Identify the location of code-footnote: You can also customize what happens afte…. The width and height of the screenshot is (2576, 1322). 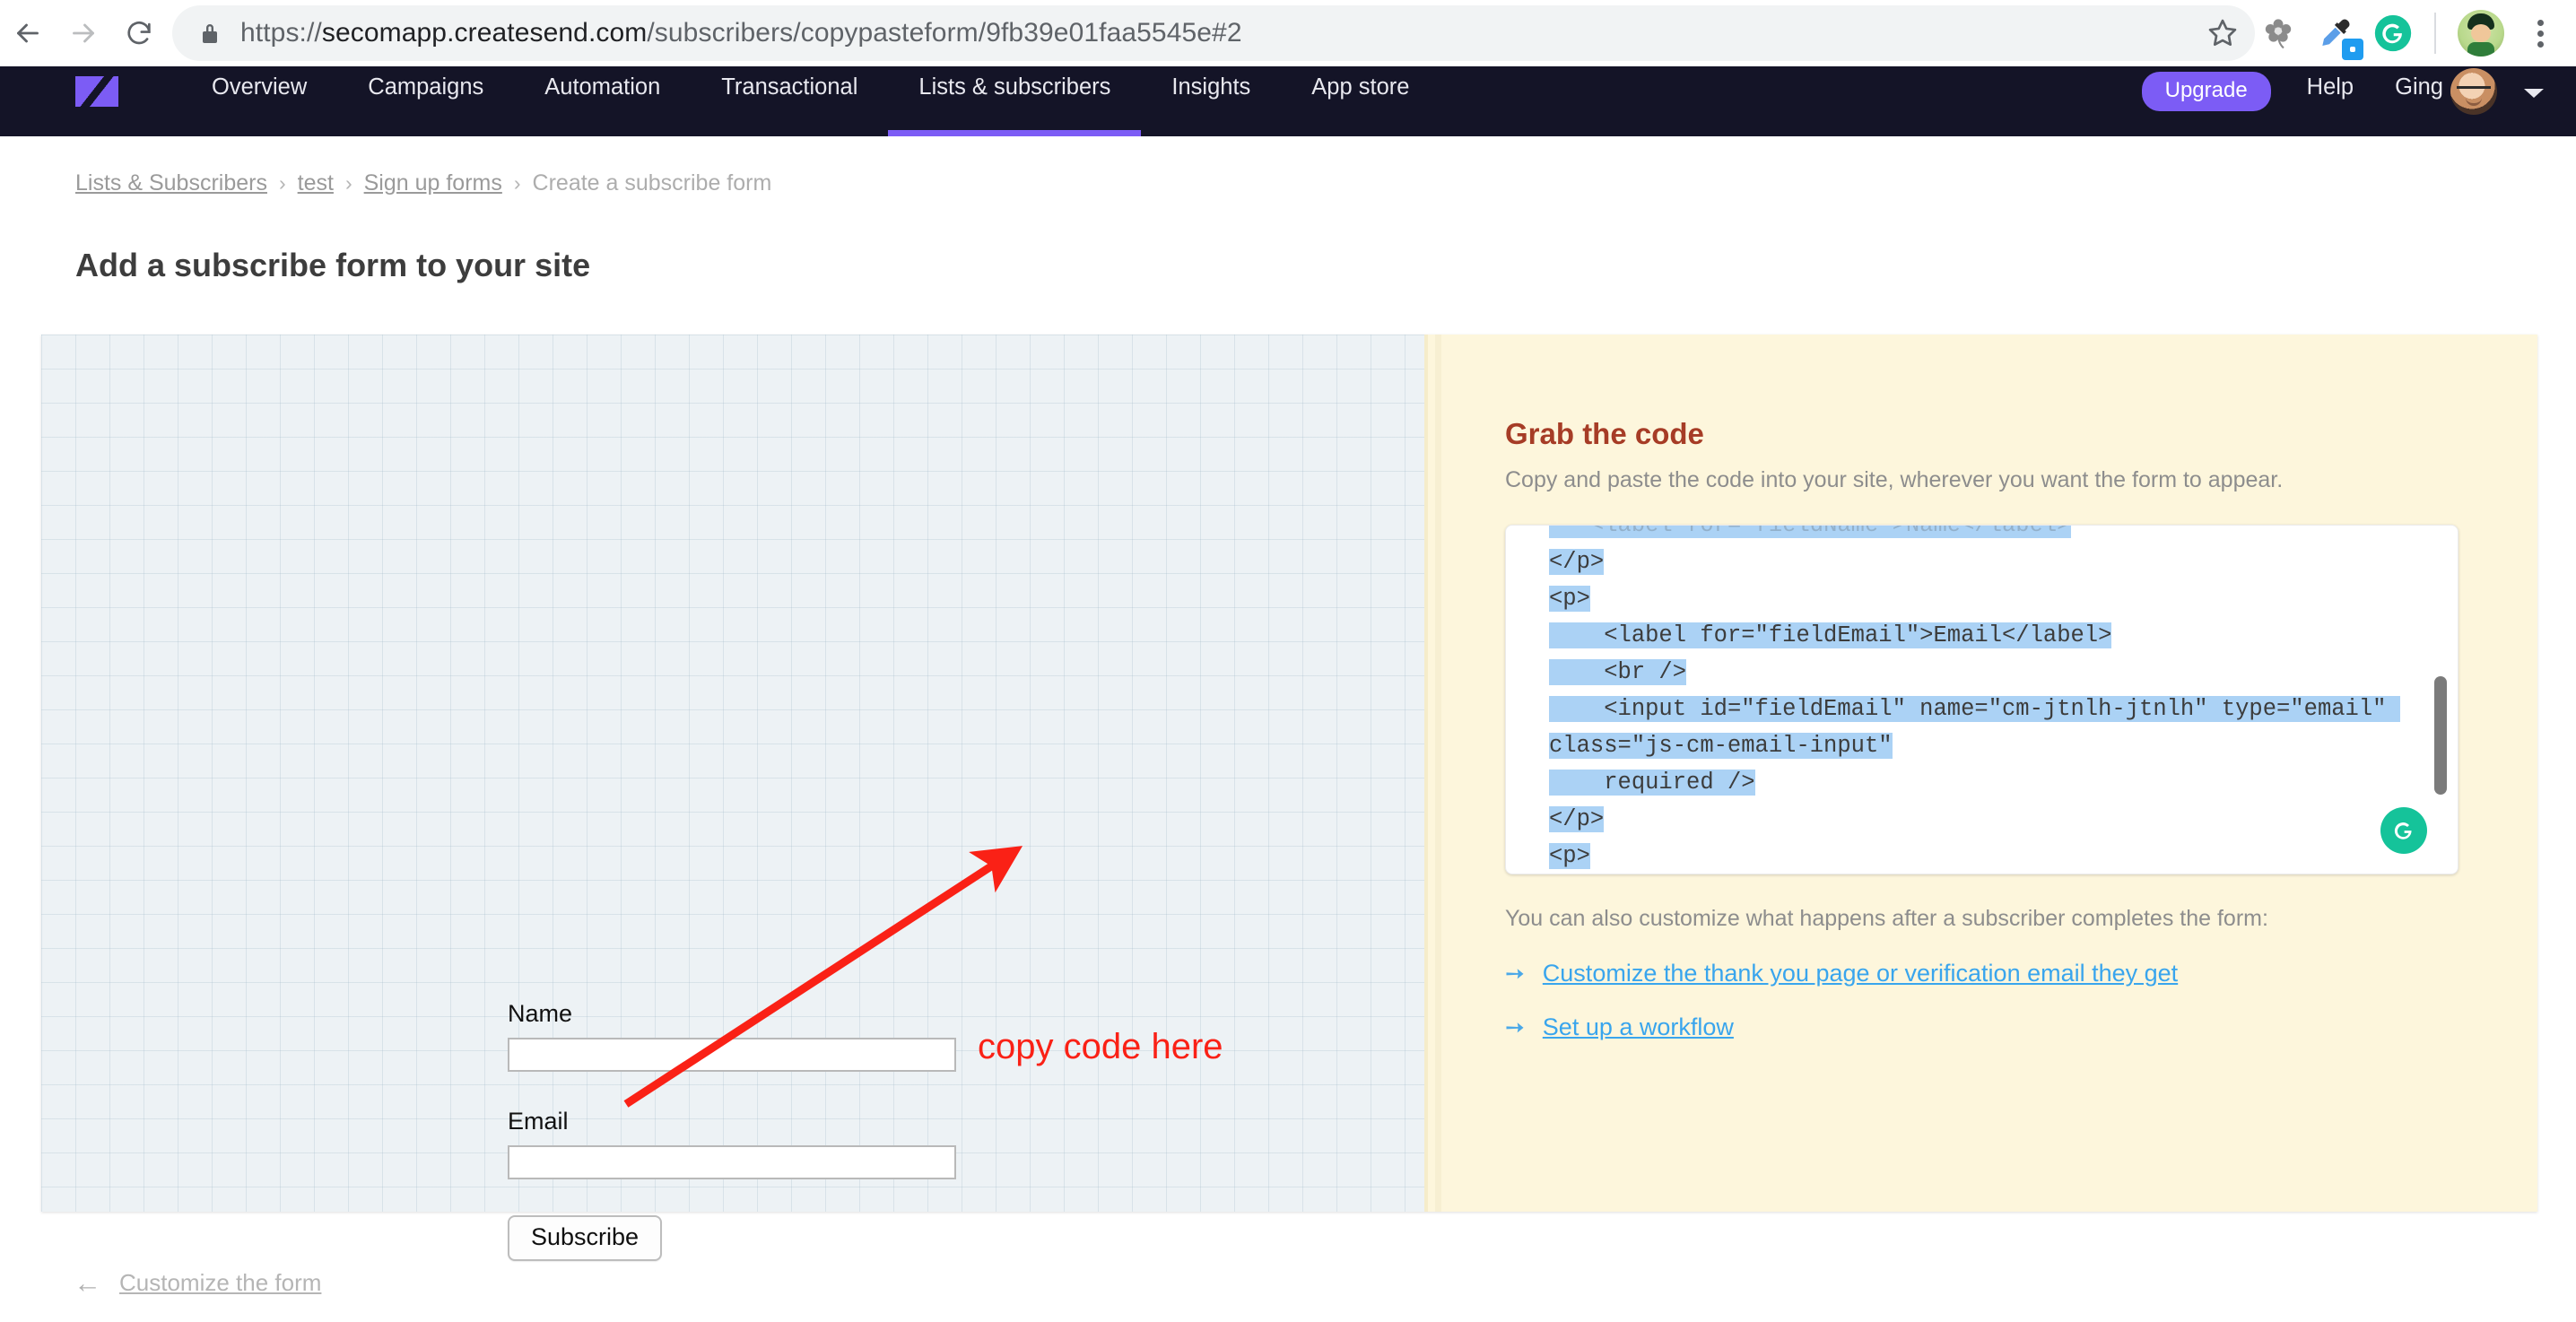
(1886, 919).